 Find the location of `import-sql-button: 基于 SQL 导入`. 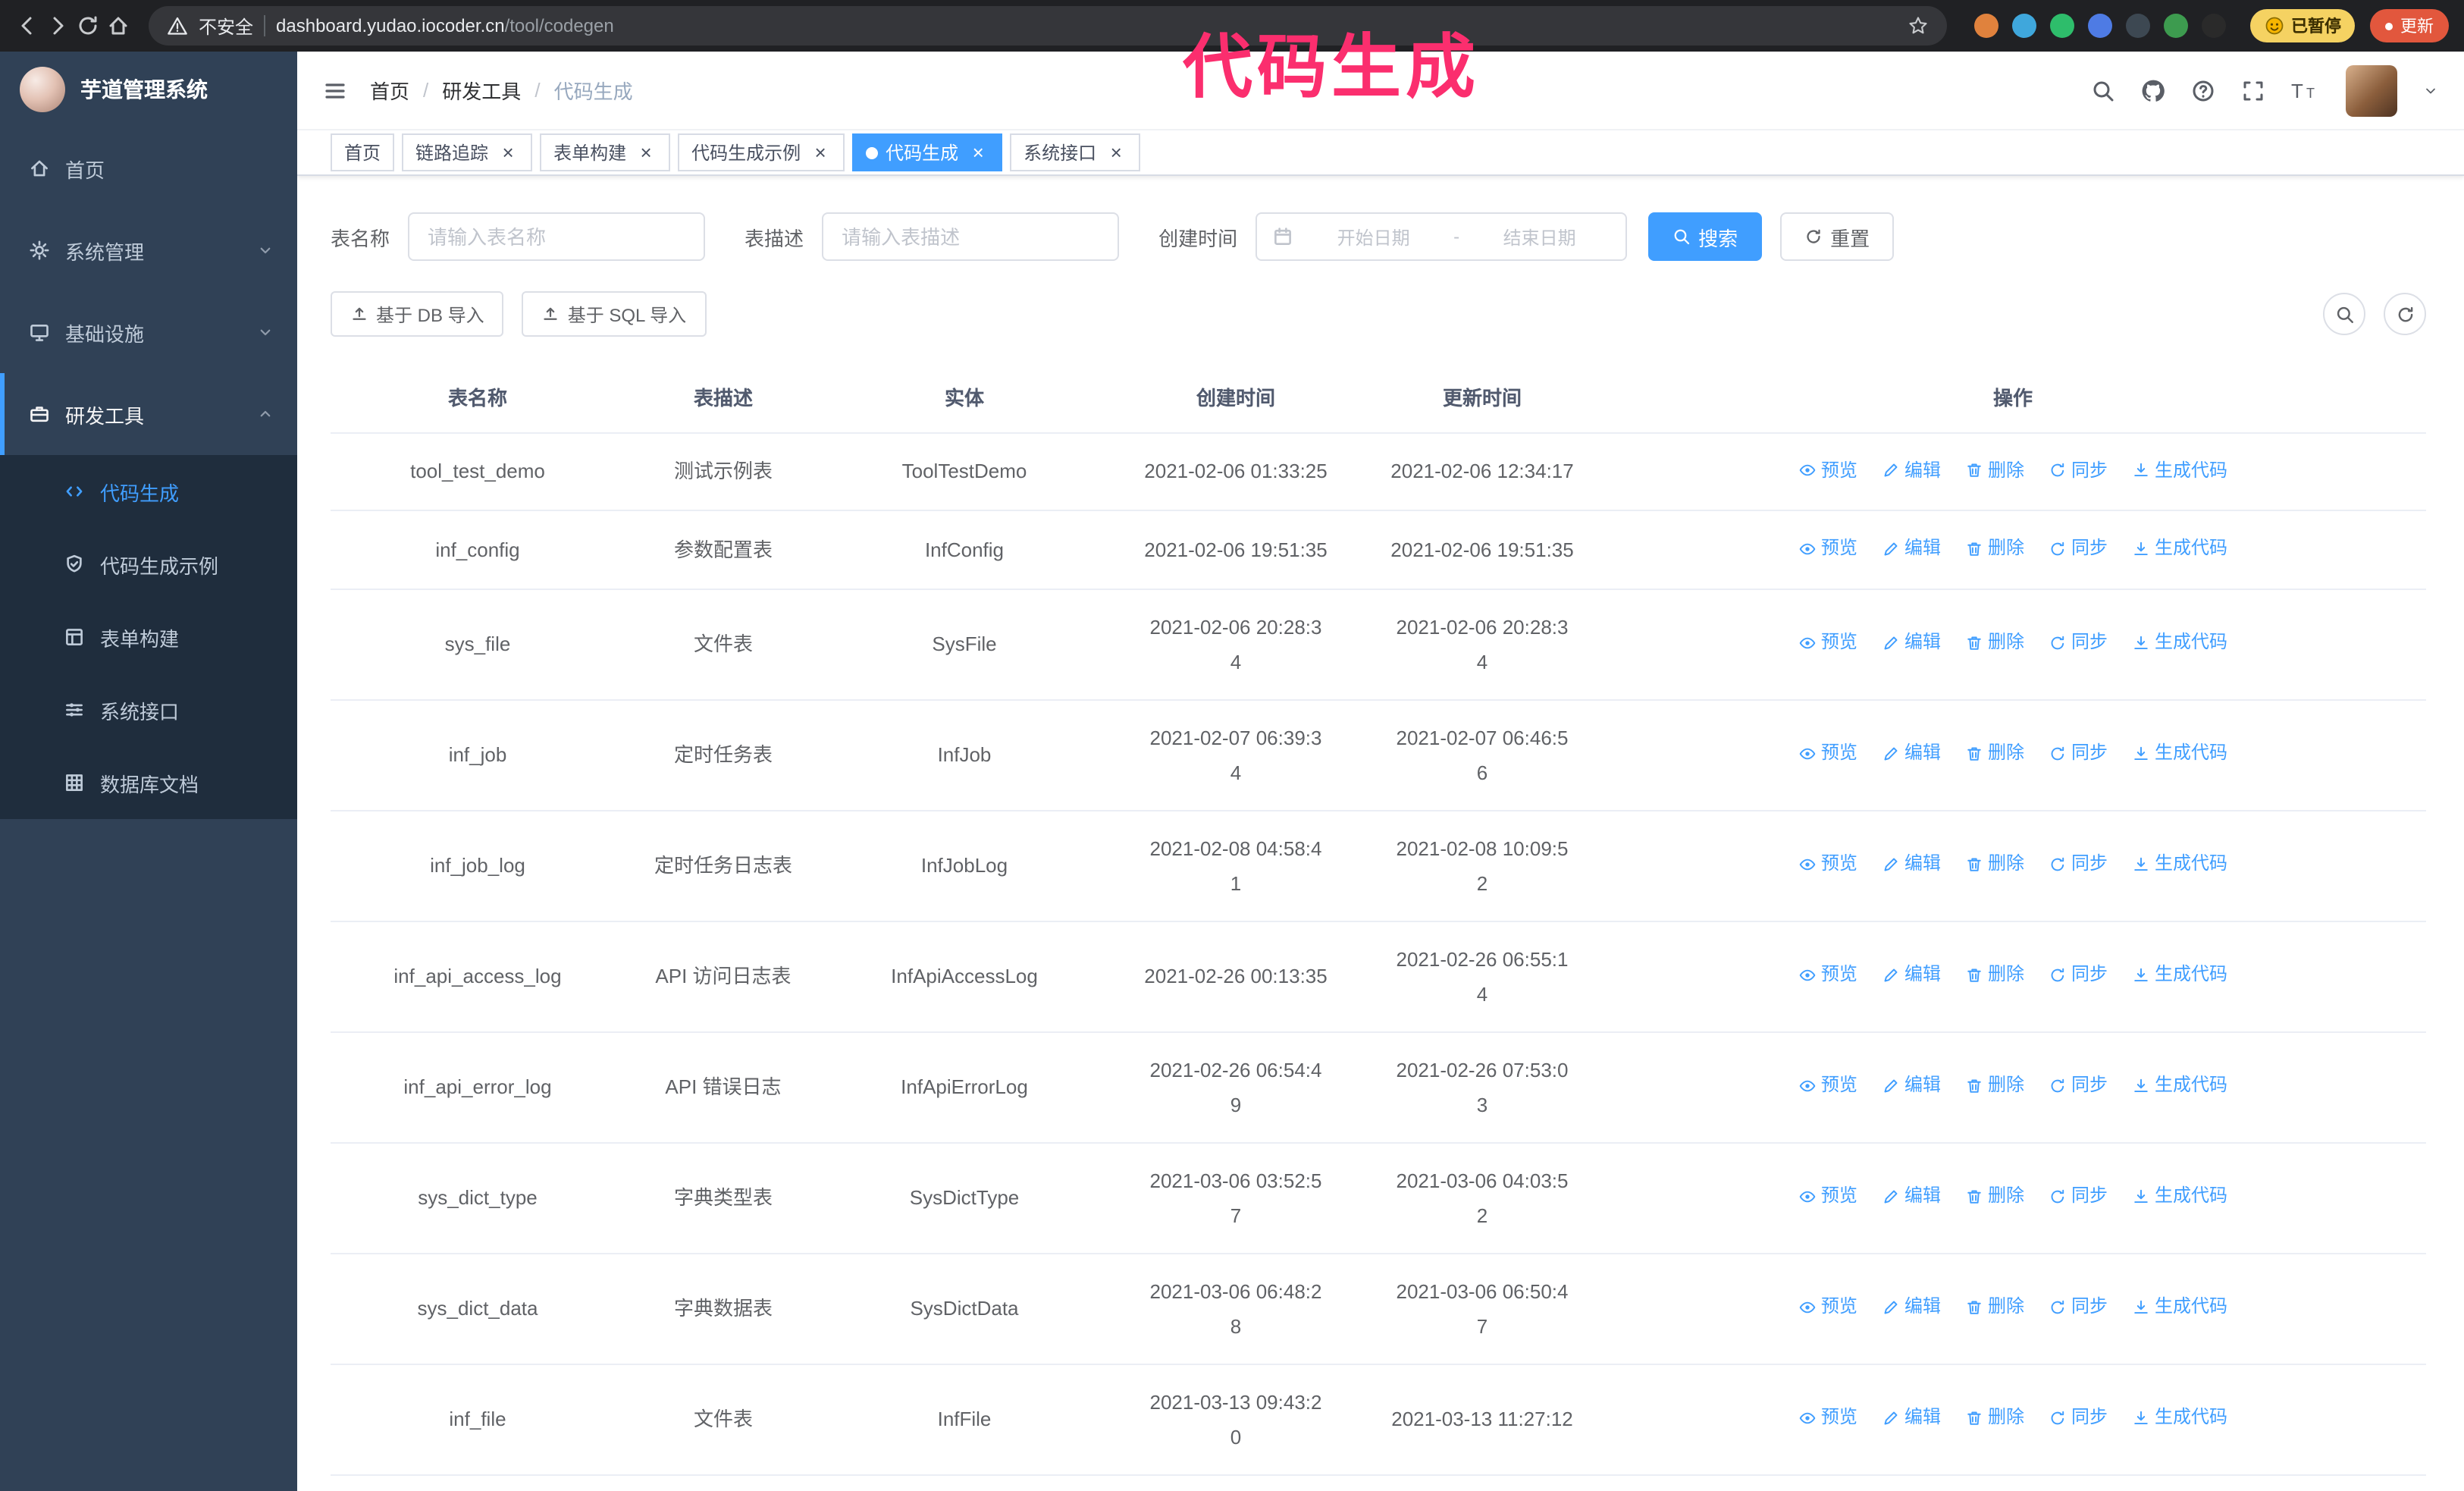

import-sql-button: 基于 SQL 导入 is located at coordinates (615, 314).